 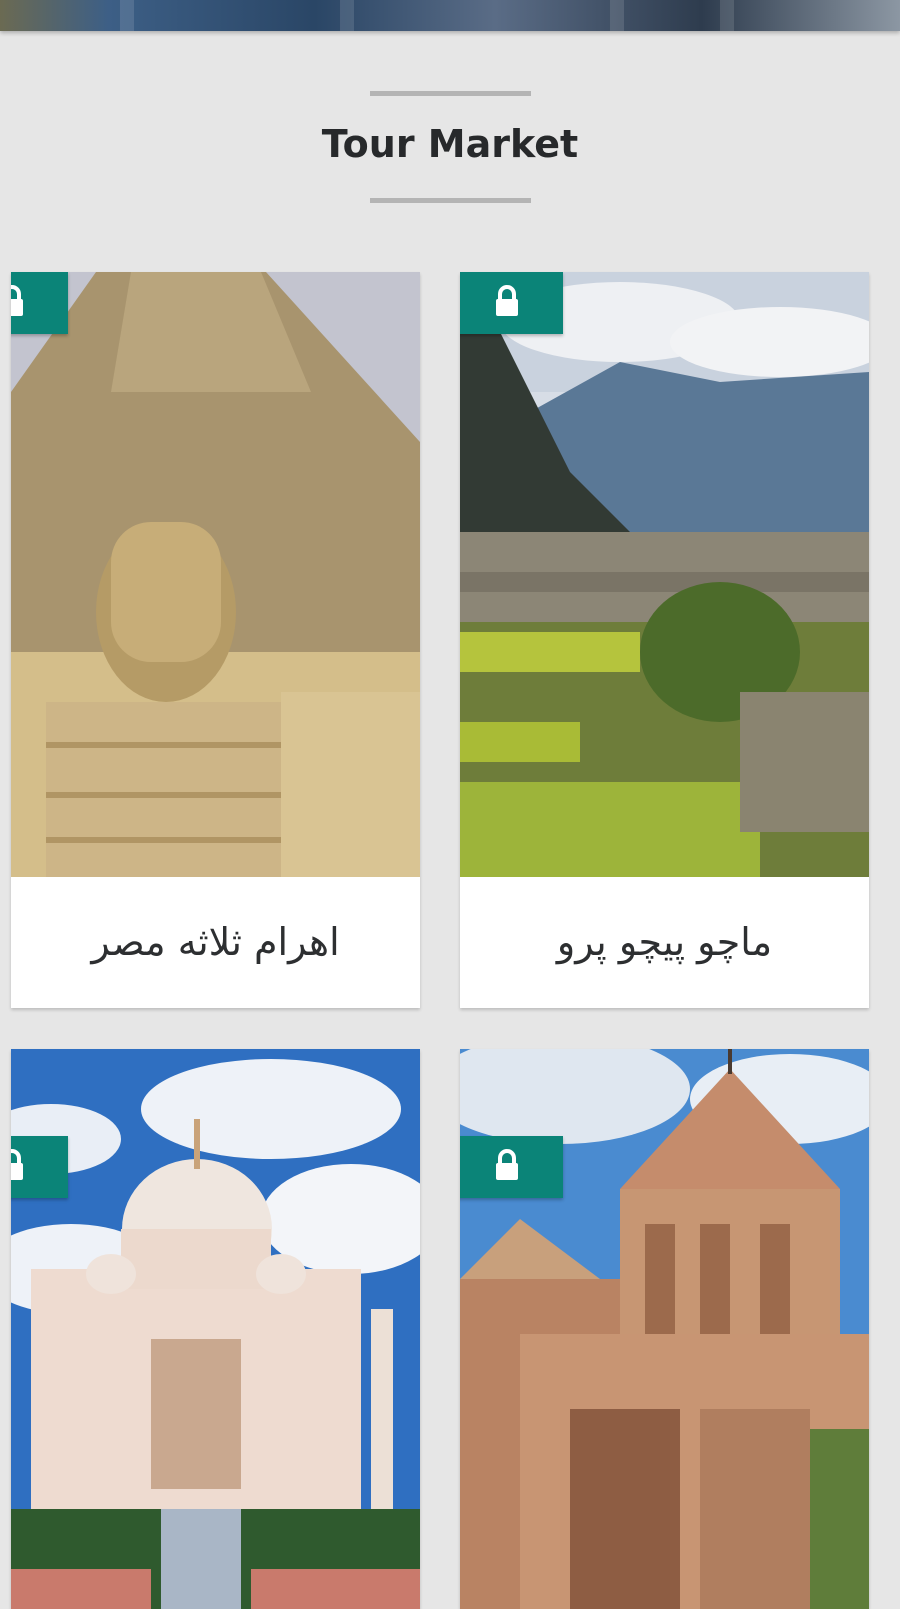 What do you see at coordinates (450, 144) in the screenshot?
I see `page-title: Tour Market` at bounding box center [450, 144].